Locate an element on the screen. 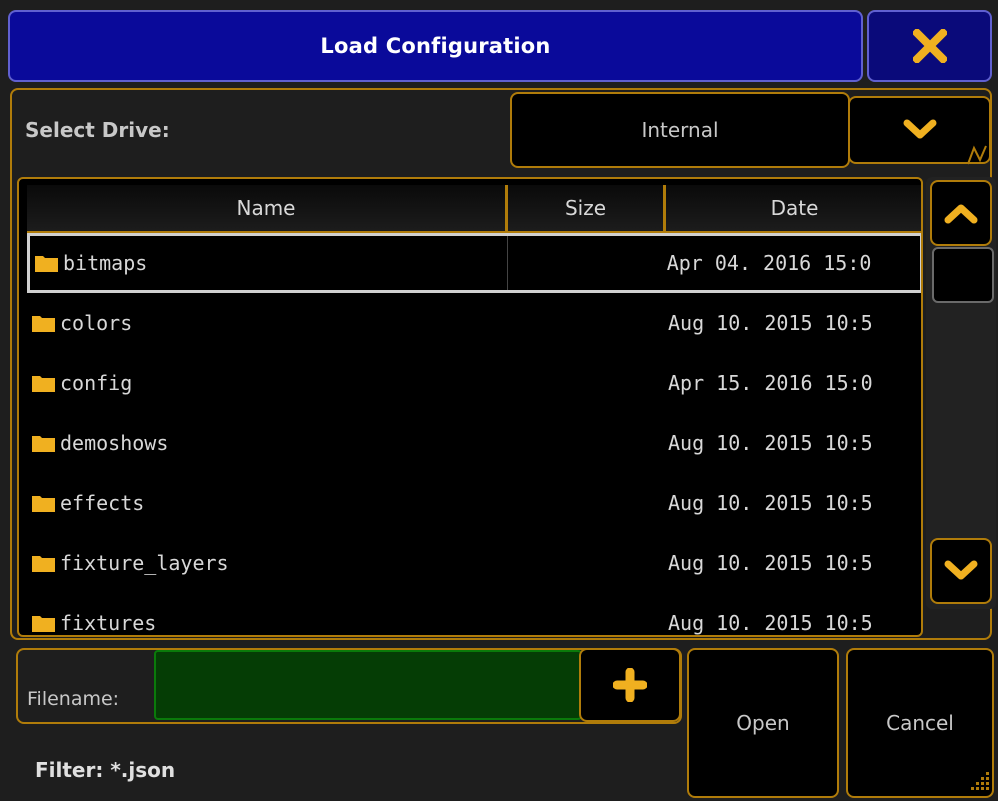 This screenshot has width=998, height=801. corner-notch-icon is located at coordinates (977, 155).